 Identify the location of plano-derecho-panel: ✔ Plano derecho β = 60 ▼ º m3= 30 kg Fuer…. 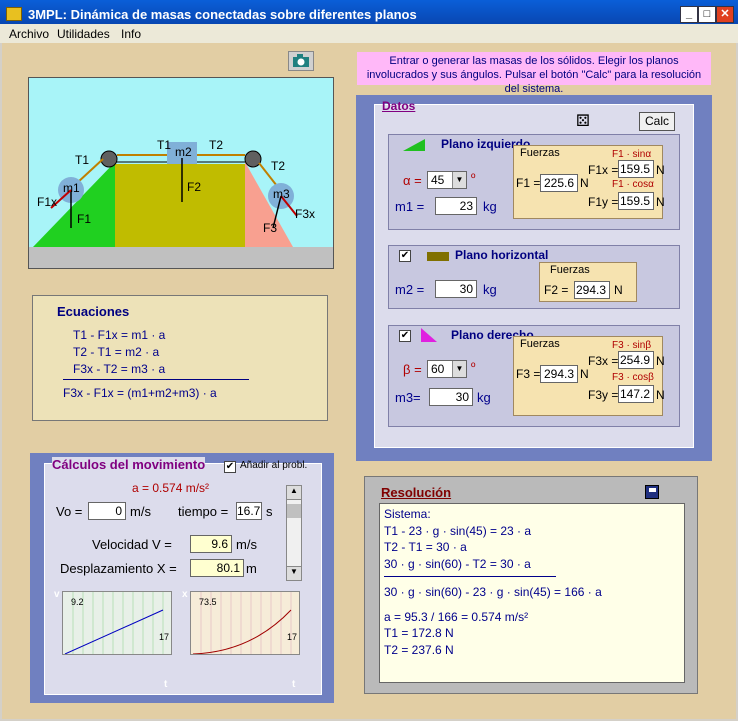
(534, 376).